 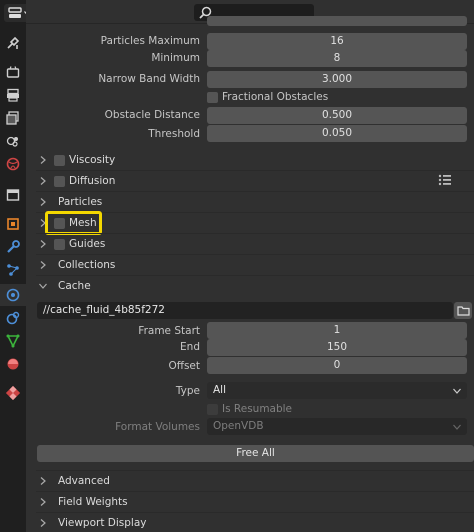 I want to click on tab-object-data, so click(x=13, y=341).